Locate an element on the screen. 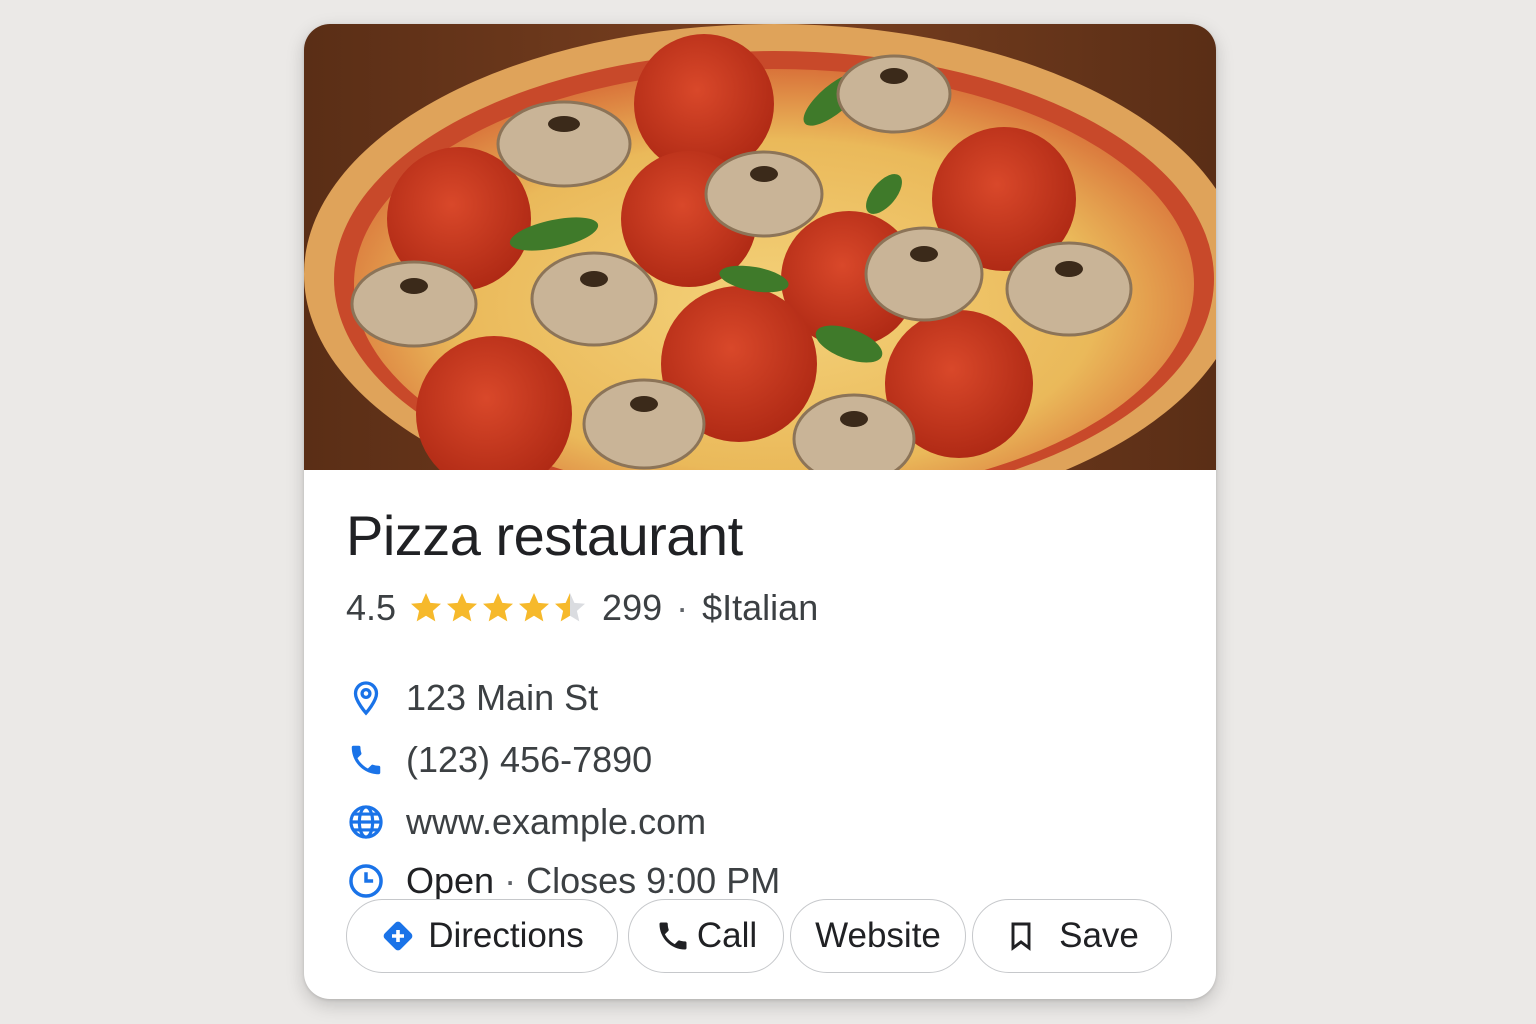 The image size is (1536, 1024). rating-row: 4.5 299 · $Italian is located at coordinates (582, 608).